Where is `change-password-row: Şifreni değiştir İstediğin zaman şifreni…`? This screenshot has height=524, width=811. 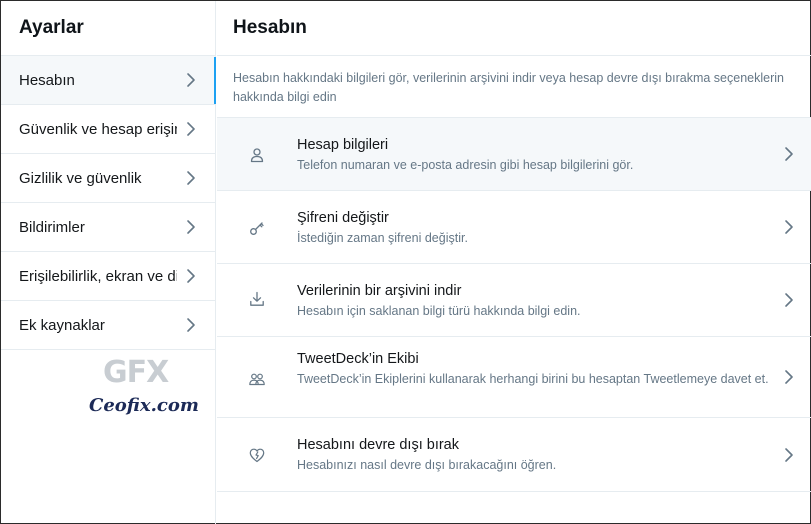 change-password-row: Şifreni değiştir İstediğin zaman şifreni… is located at coordinates (514, 227).